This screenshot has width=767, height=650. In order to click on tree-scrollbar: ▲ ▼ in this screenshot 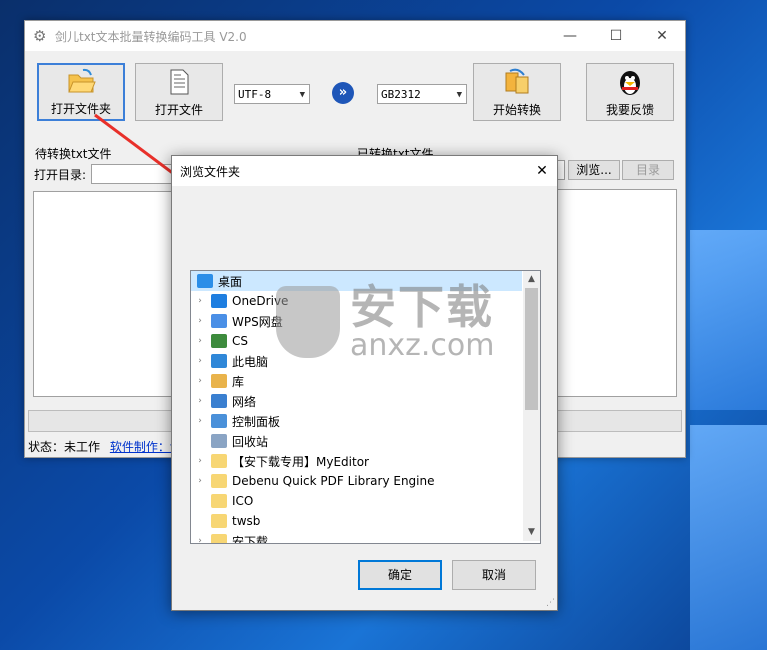, I will do `click(531, 406)`.